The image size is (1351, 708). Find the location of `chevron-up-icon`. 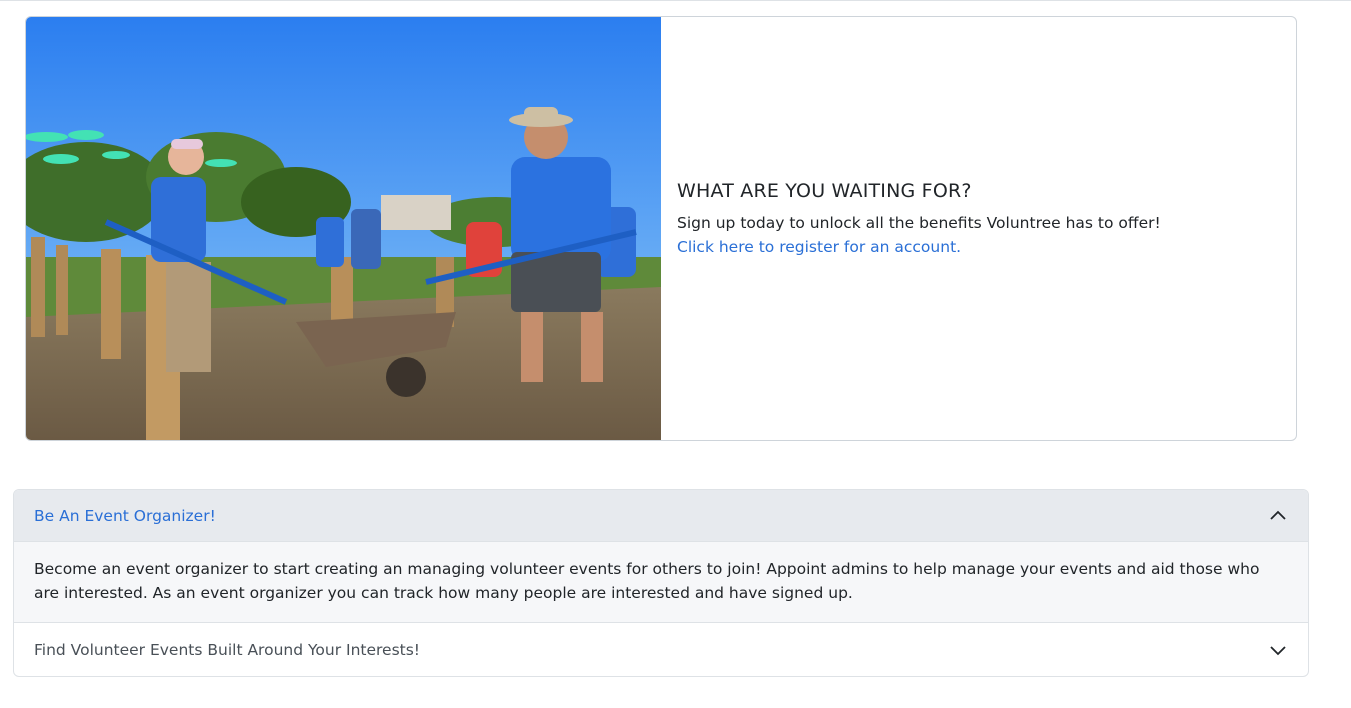

chevron-up-icon is located at coordinates (1278, 516).